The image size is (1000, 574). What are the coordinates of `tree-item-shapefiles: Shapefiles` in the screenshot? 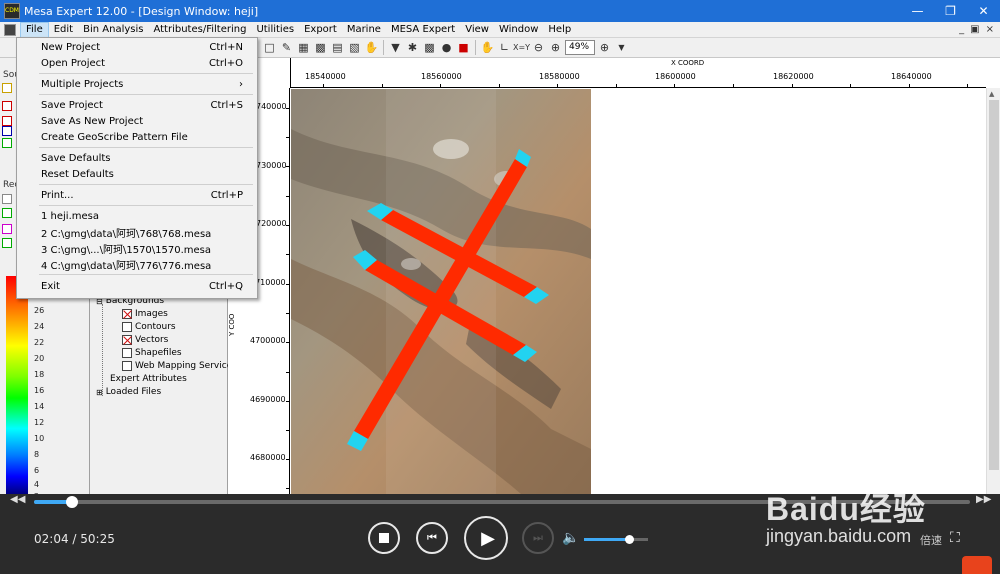 It's located at (152, 353).